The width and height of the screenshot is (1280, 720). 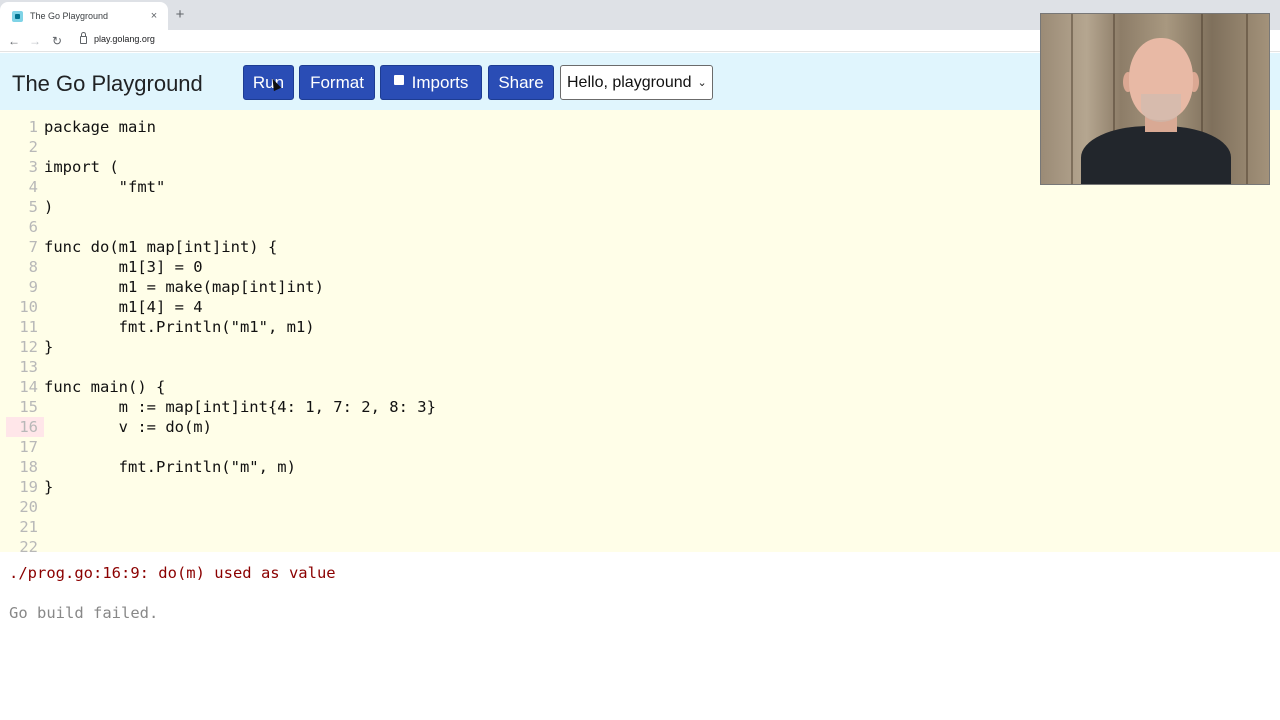 What do you see at coordinates (184, 287) in the screenshot?
I see `code-text: m1 = make(map[int]int)` at bounding box center [184, 287].